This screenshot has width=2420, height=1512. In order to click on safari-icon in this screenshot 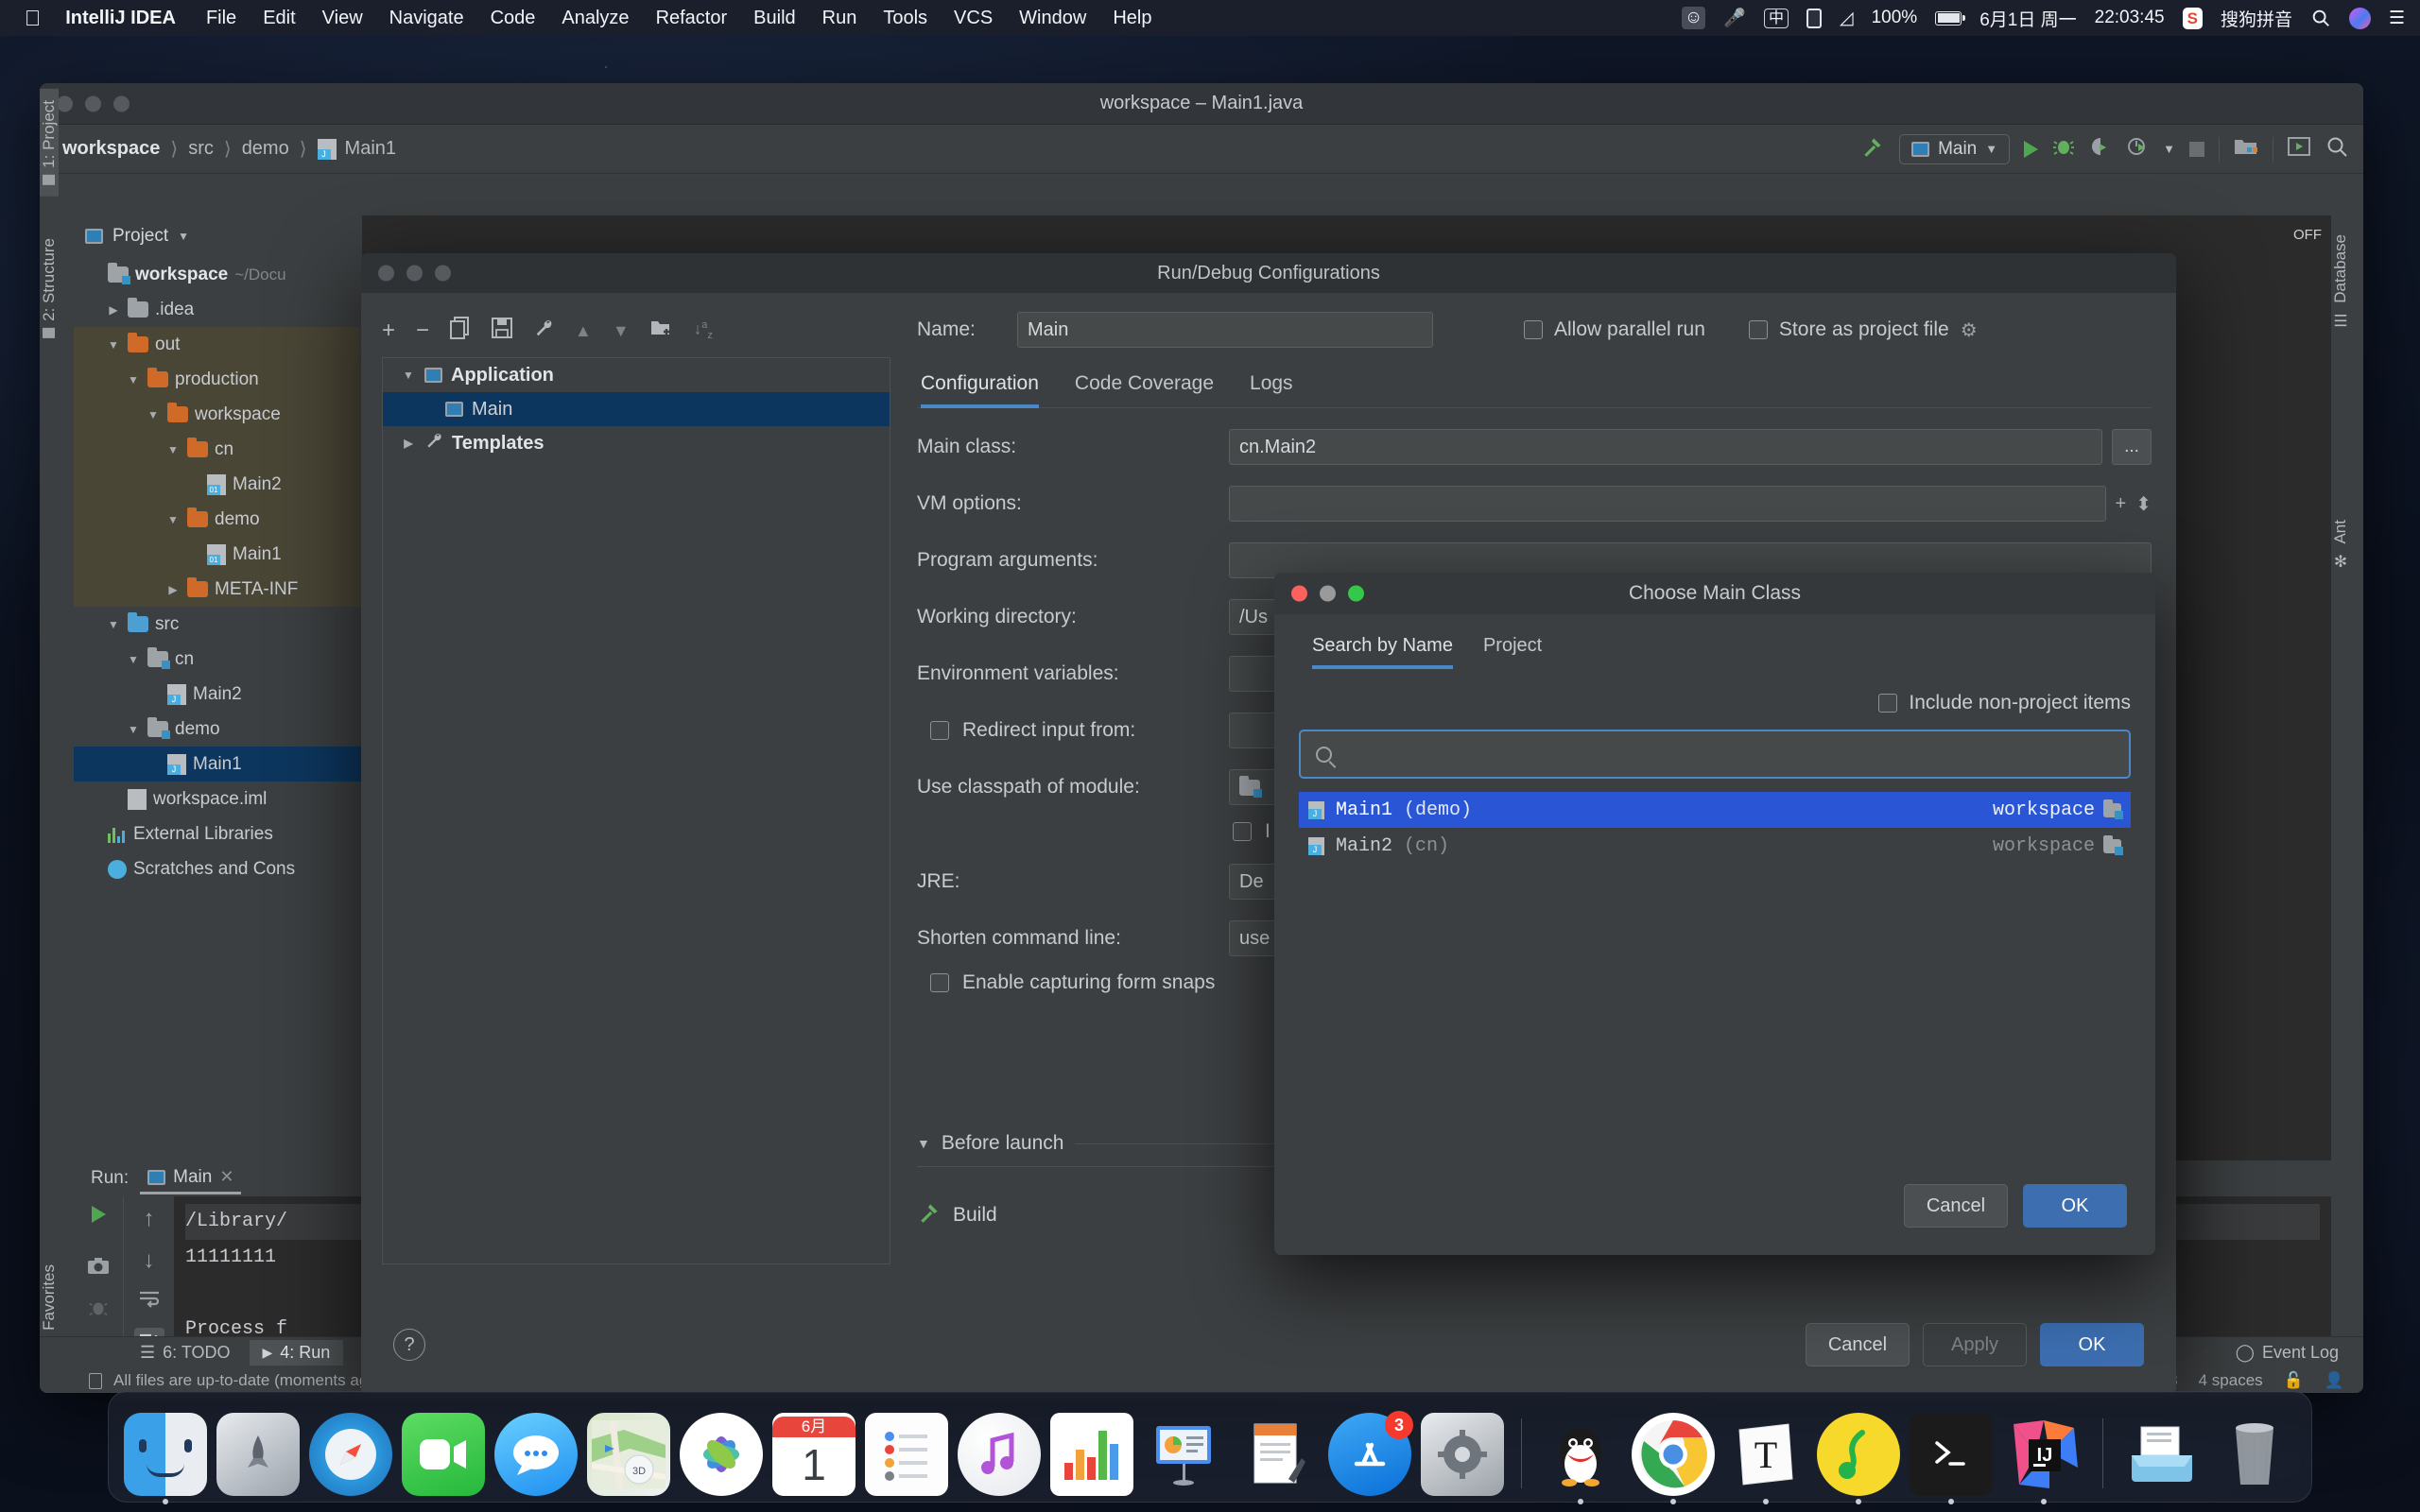, I will do `click(350, 1454)`.